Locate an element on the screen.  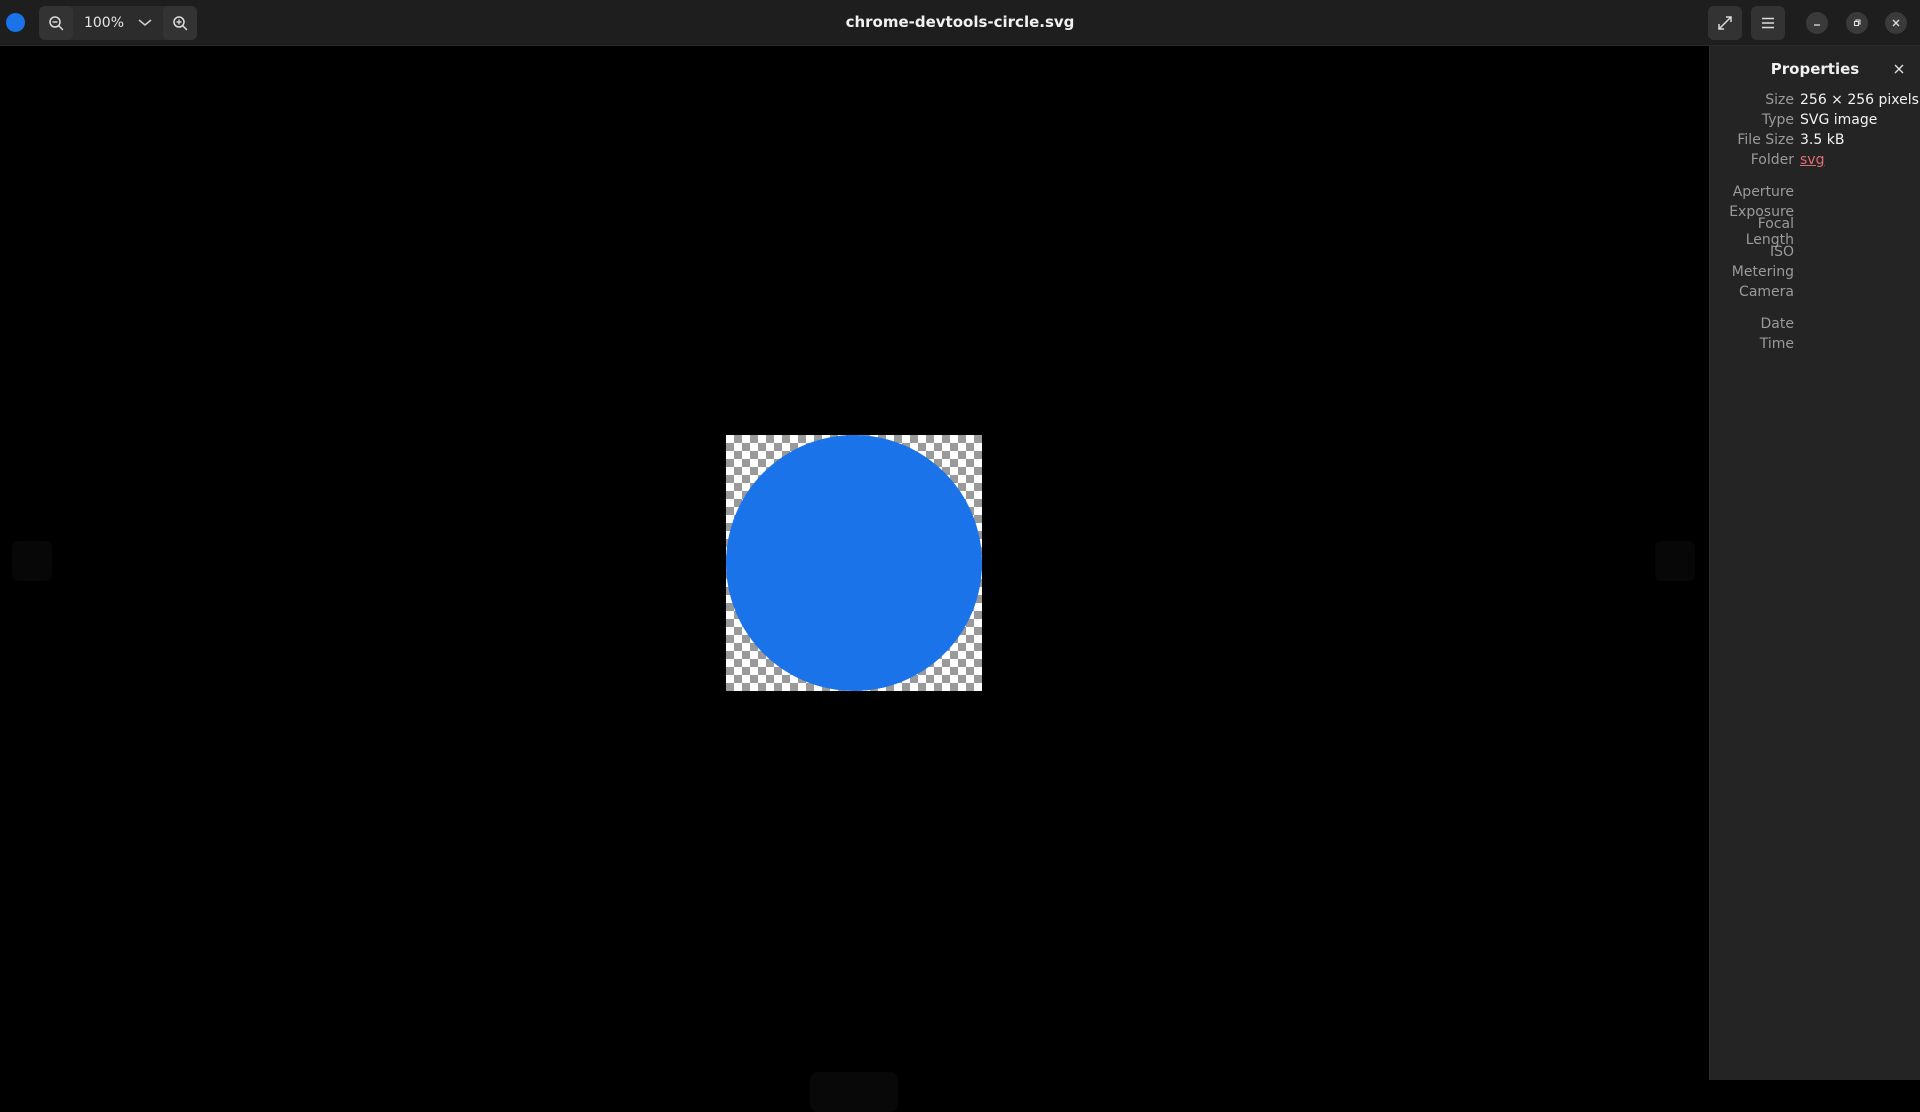
property-label: Camera is located at coordinates (1766, 292).